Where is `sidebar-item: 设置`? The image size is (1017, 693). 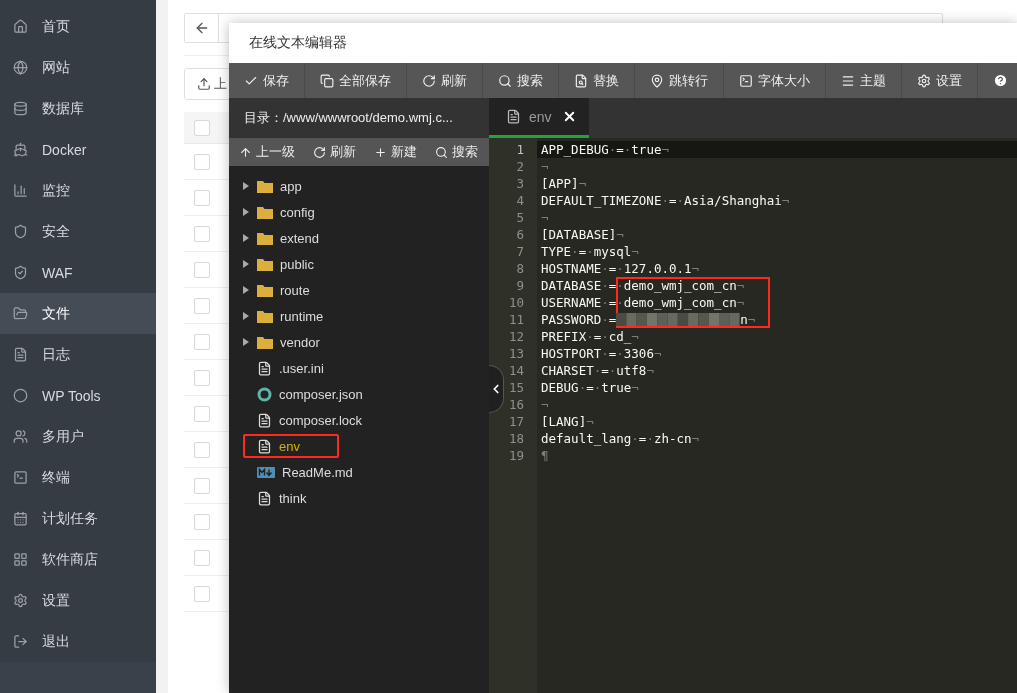
sidebar-item: 设置 is located at coordinates (78, 600).